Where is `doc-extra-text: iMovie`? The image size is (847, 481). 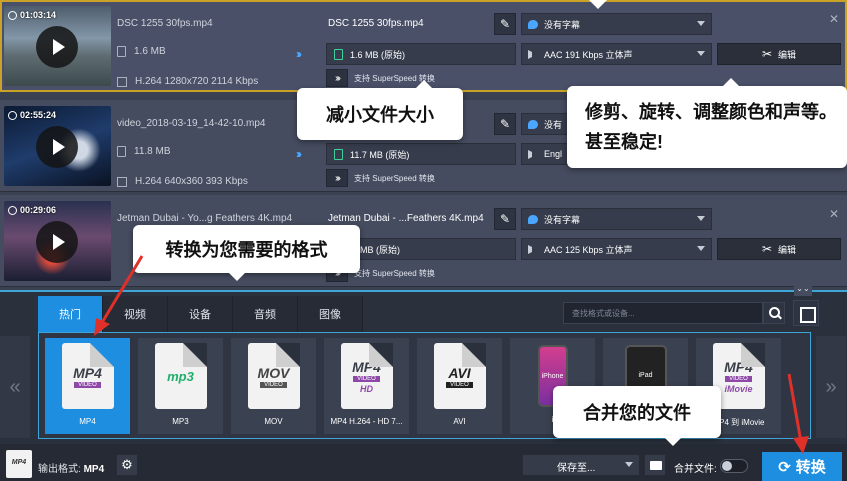 doc-extra-text: iMovie is located at coordinates (738, 388).